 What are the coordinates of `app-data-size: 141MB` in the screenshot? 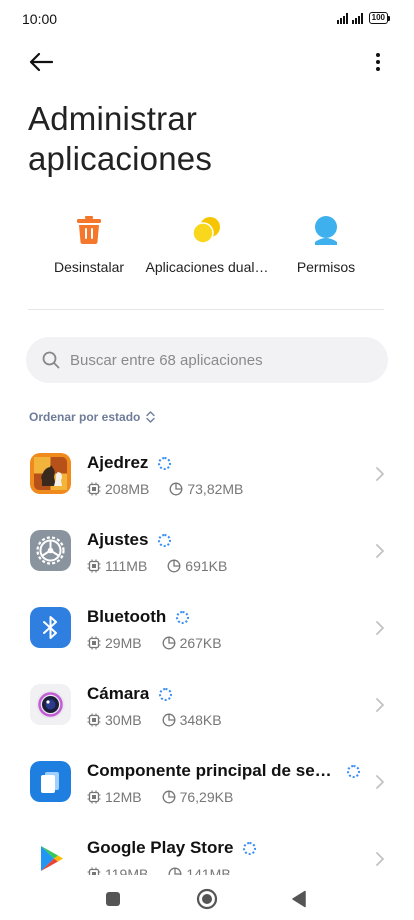 It's located at (208, 870).